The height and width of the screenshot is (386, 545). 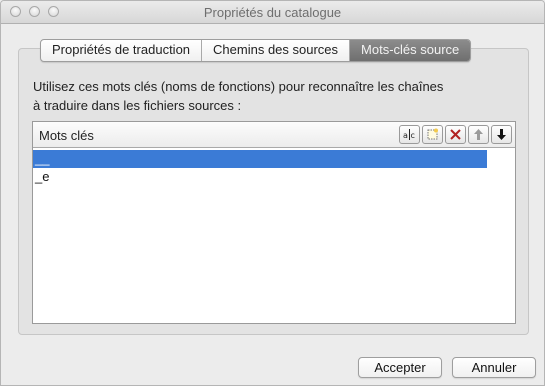 I want to click on edit-keyword-icon: a c, so click(x=409, y=134).